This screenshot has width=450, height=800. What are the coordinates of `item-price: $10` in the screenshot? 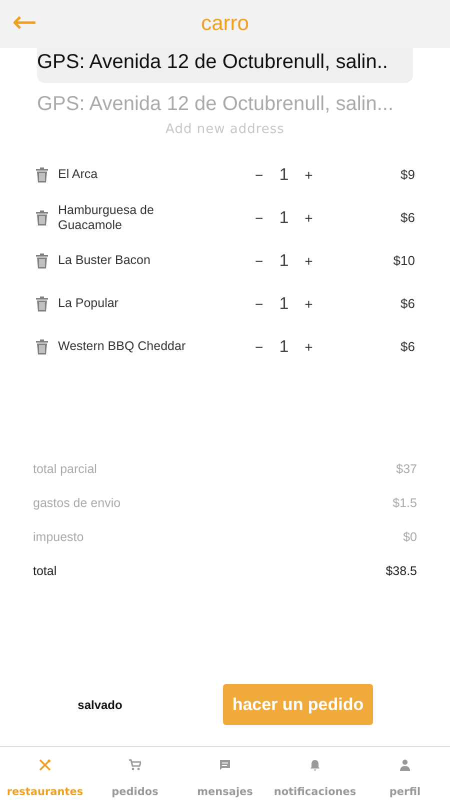 It's located at (404, 260).